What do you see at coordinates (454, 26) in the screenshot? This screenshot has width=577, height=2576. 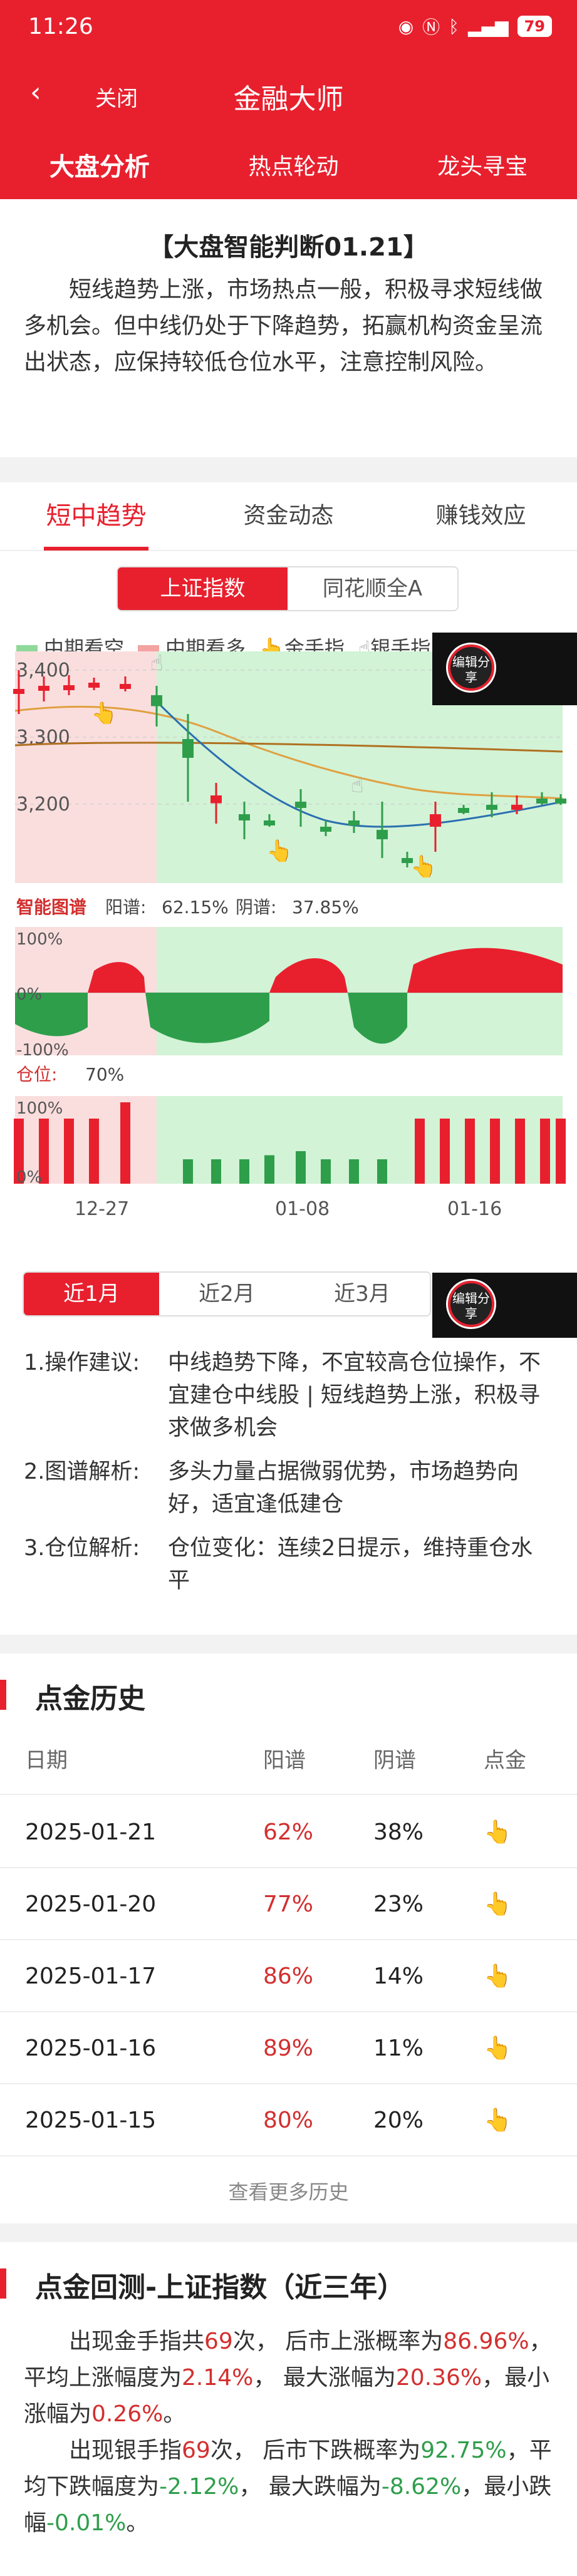 I see `bluetooth-icon: ᛒ` at bounding box center [454, 26].